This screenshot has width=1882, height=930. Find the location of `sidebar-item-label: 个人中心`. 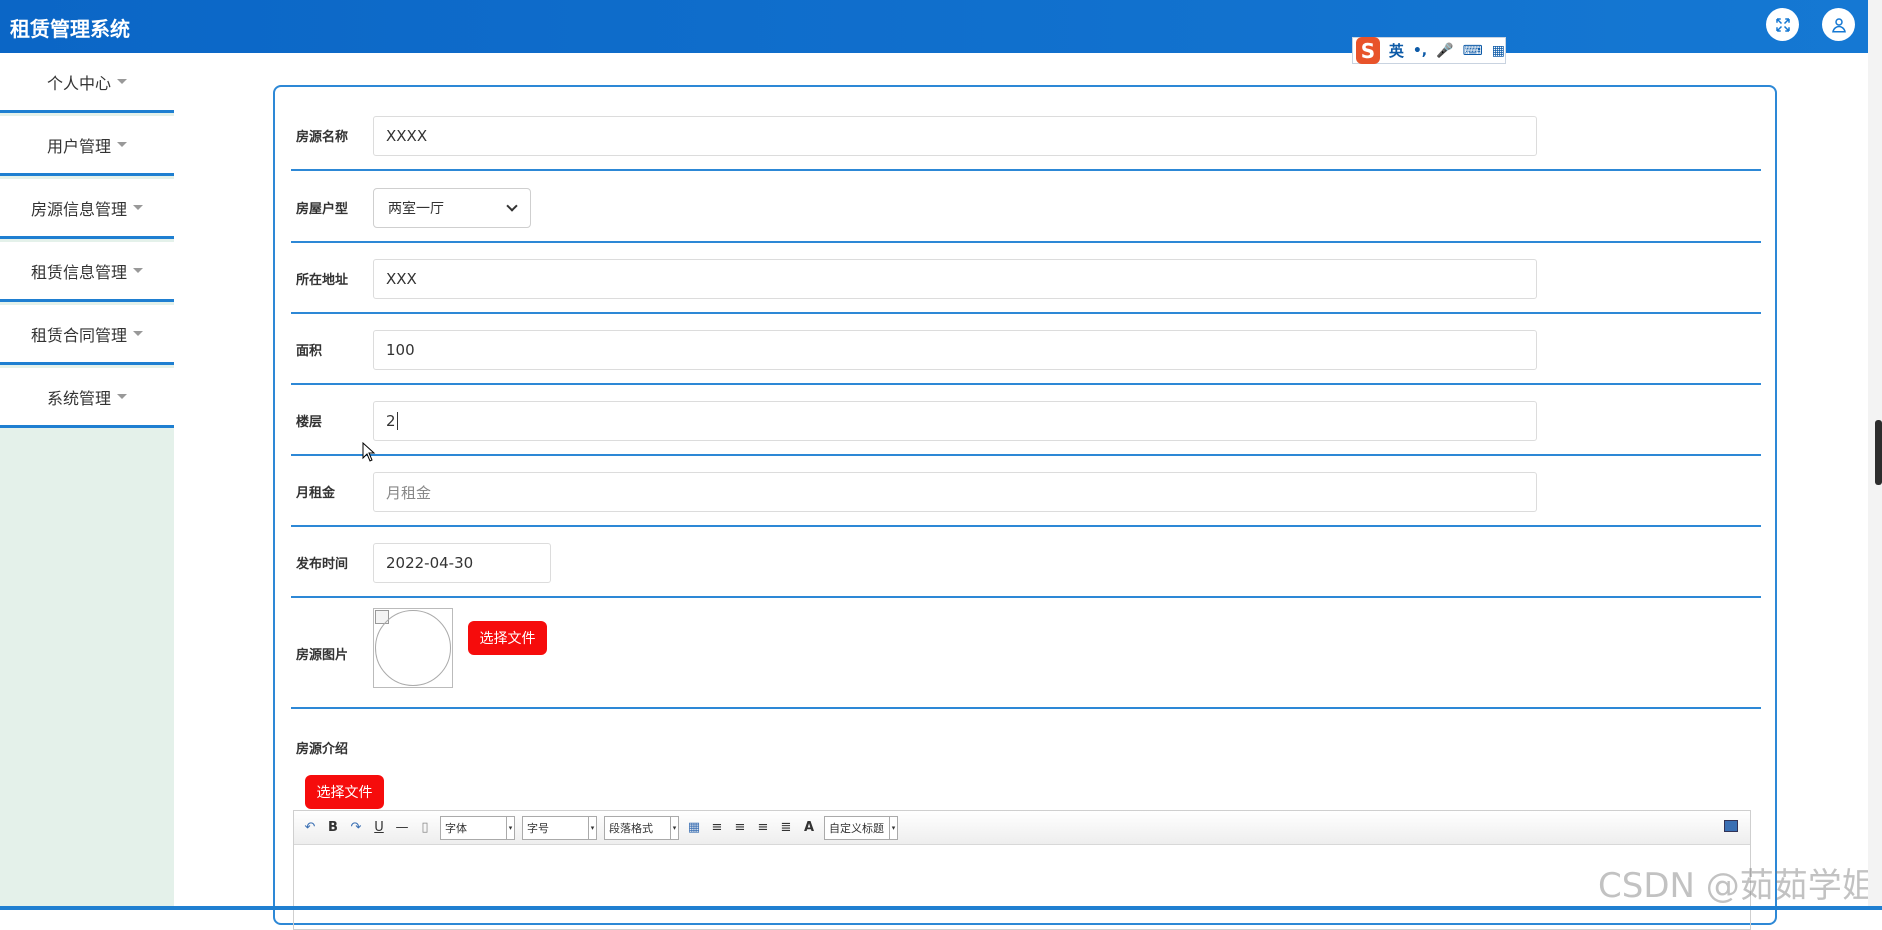

sidebar-item-label: 个人中心 is located at coordinates (78, 83).